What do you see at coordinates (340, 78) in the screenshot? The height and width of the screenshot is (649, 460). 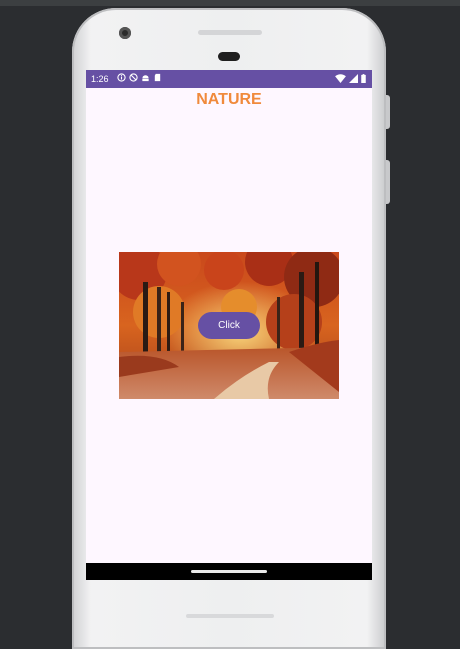 I see `wifi-icon` at bounding box center [340, 78].